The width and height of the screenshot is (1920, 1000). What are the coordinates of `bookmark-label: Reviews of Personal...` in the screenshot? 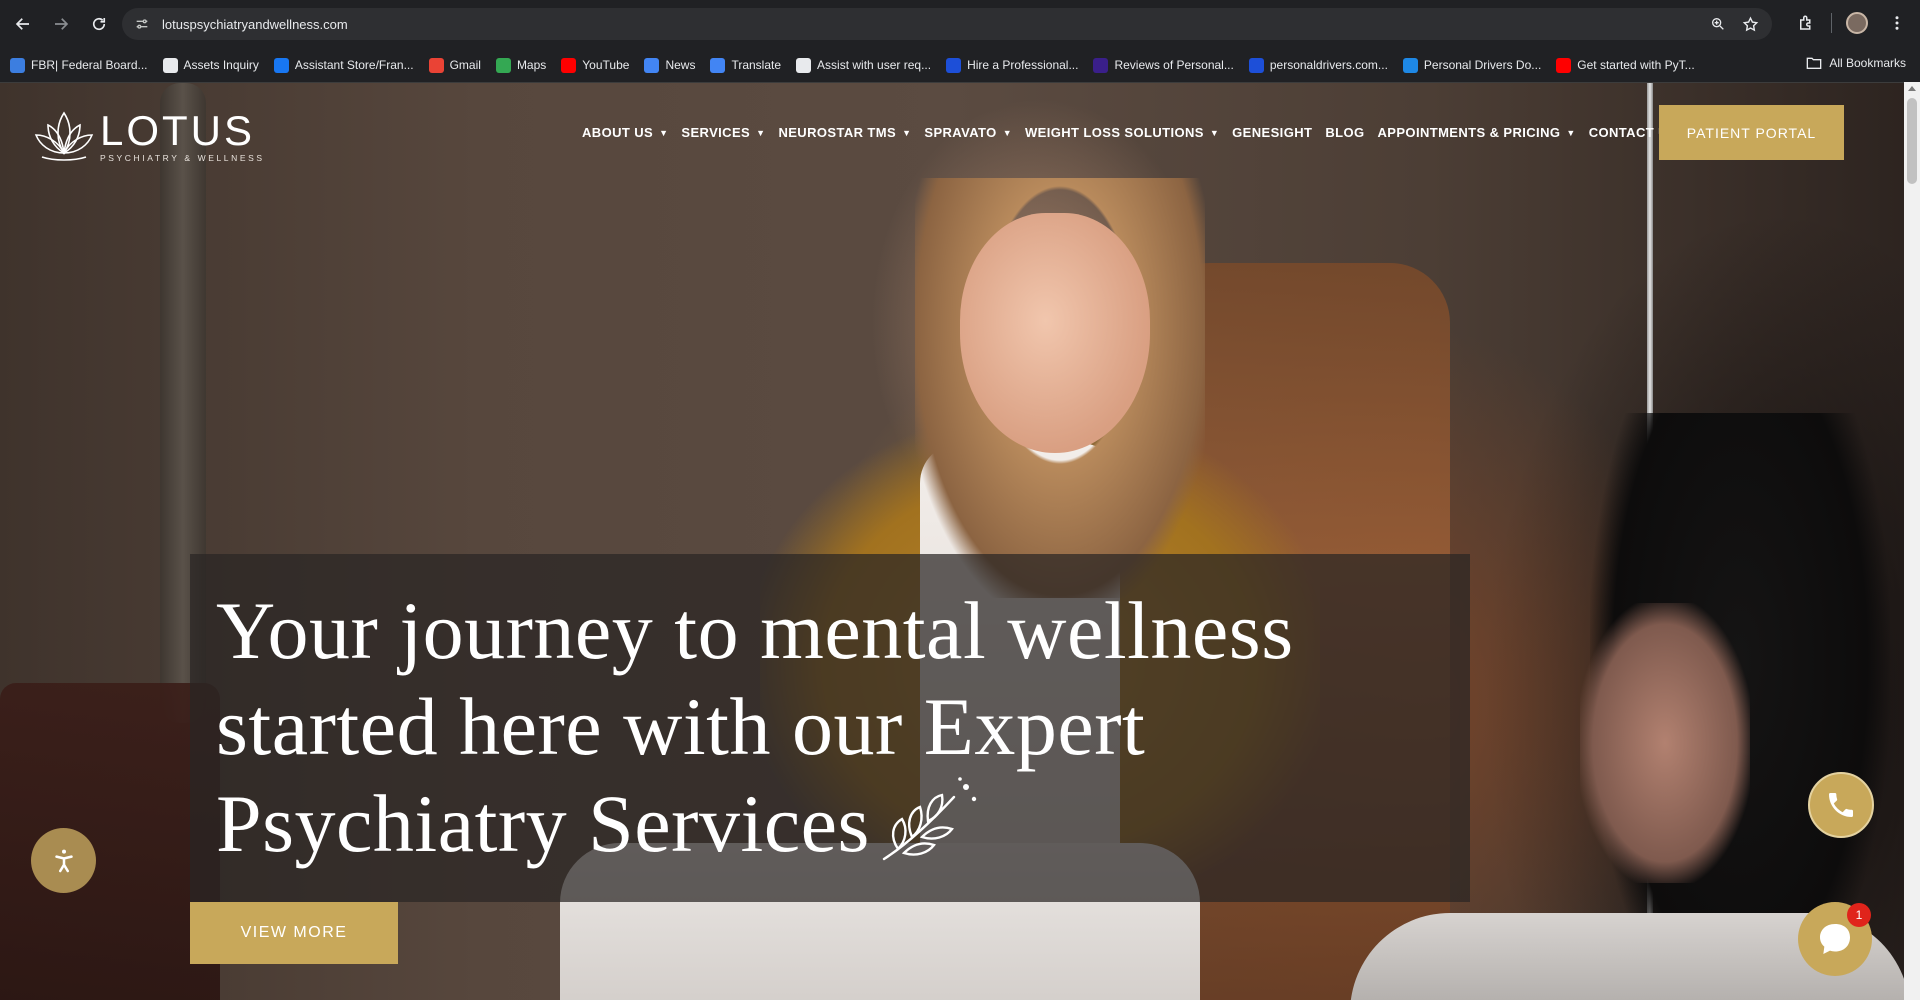 It's located at (1174, 65).